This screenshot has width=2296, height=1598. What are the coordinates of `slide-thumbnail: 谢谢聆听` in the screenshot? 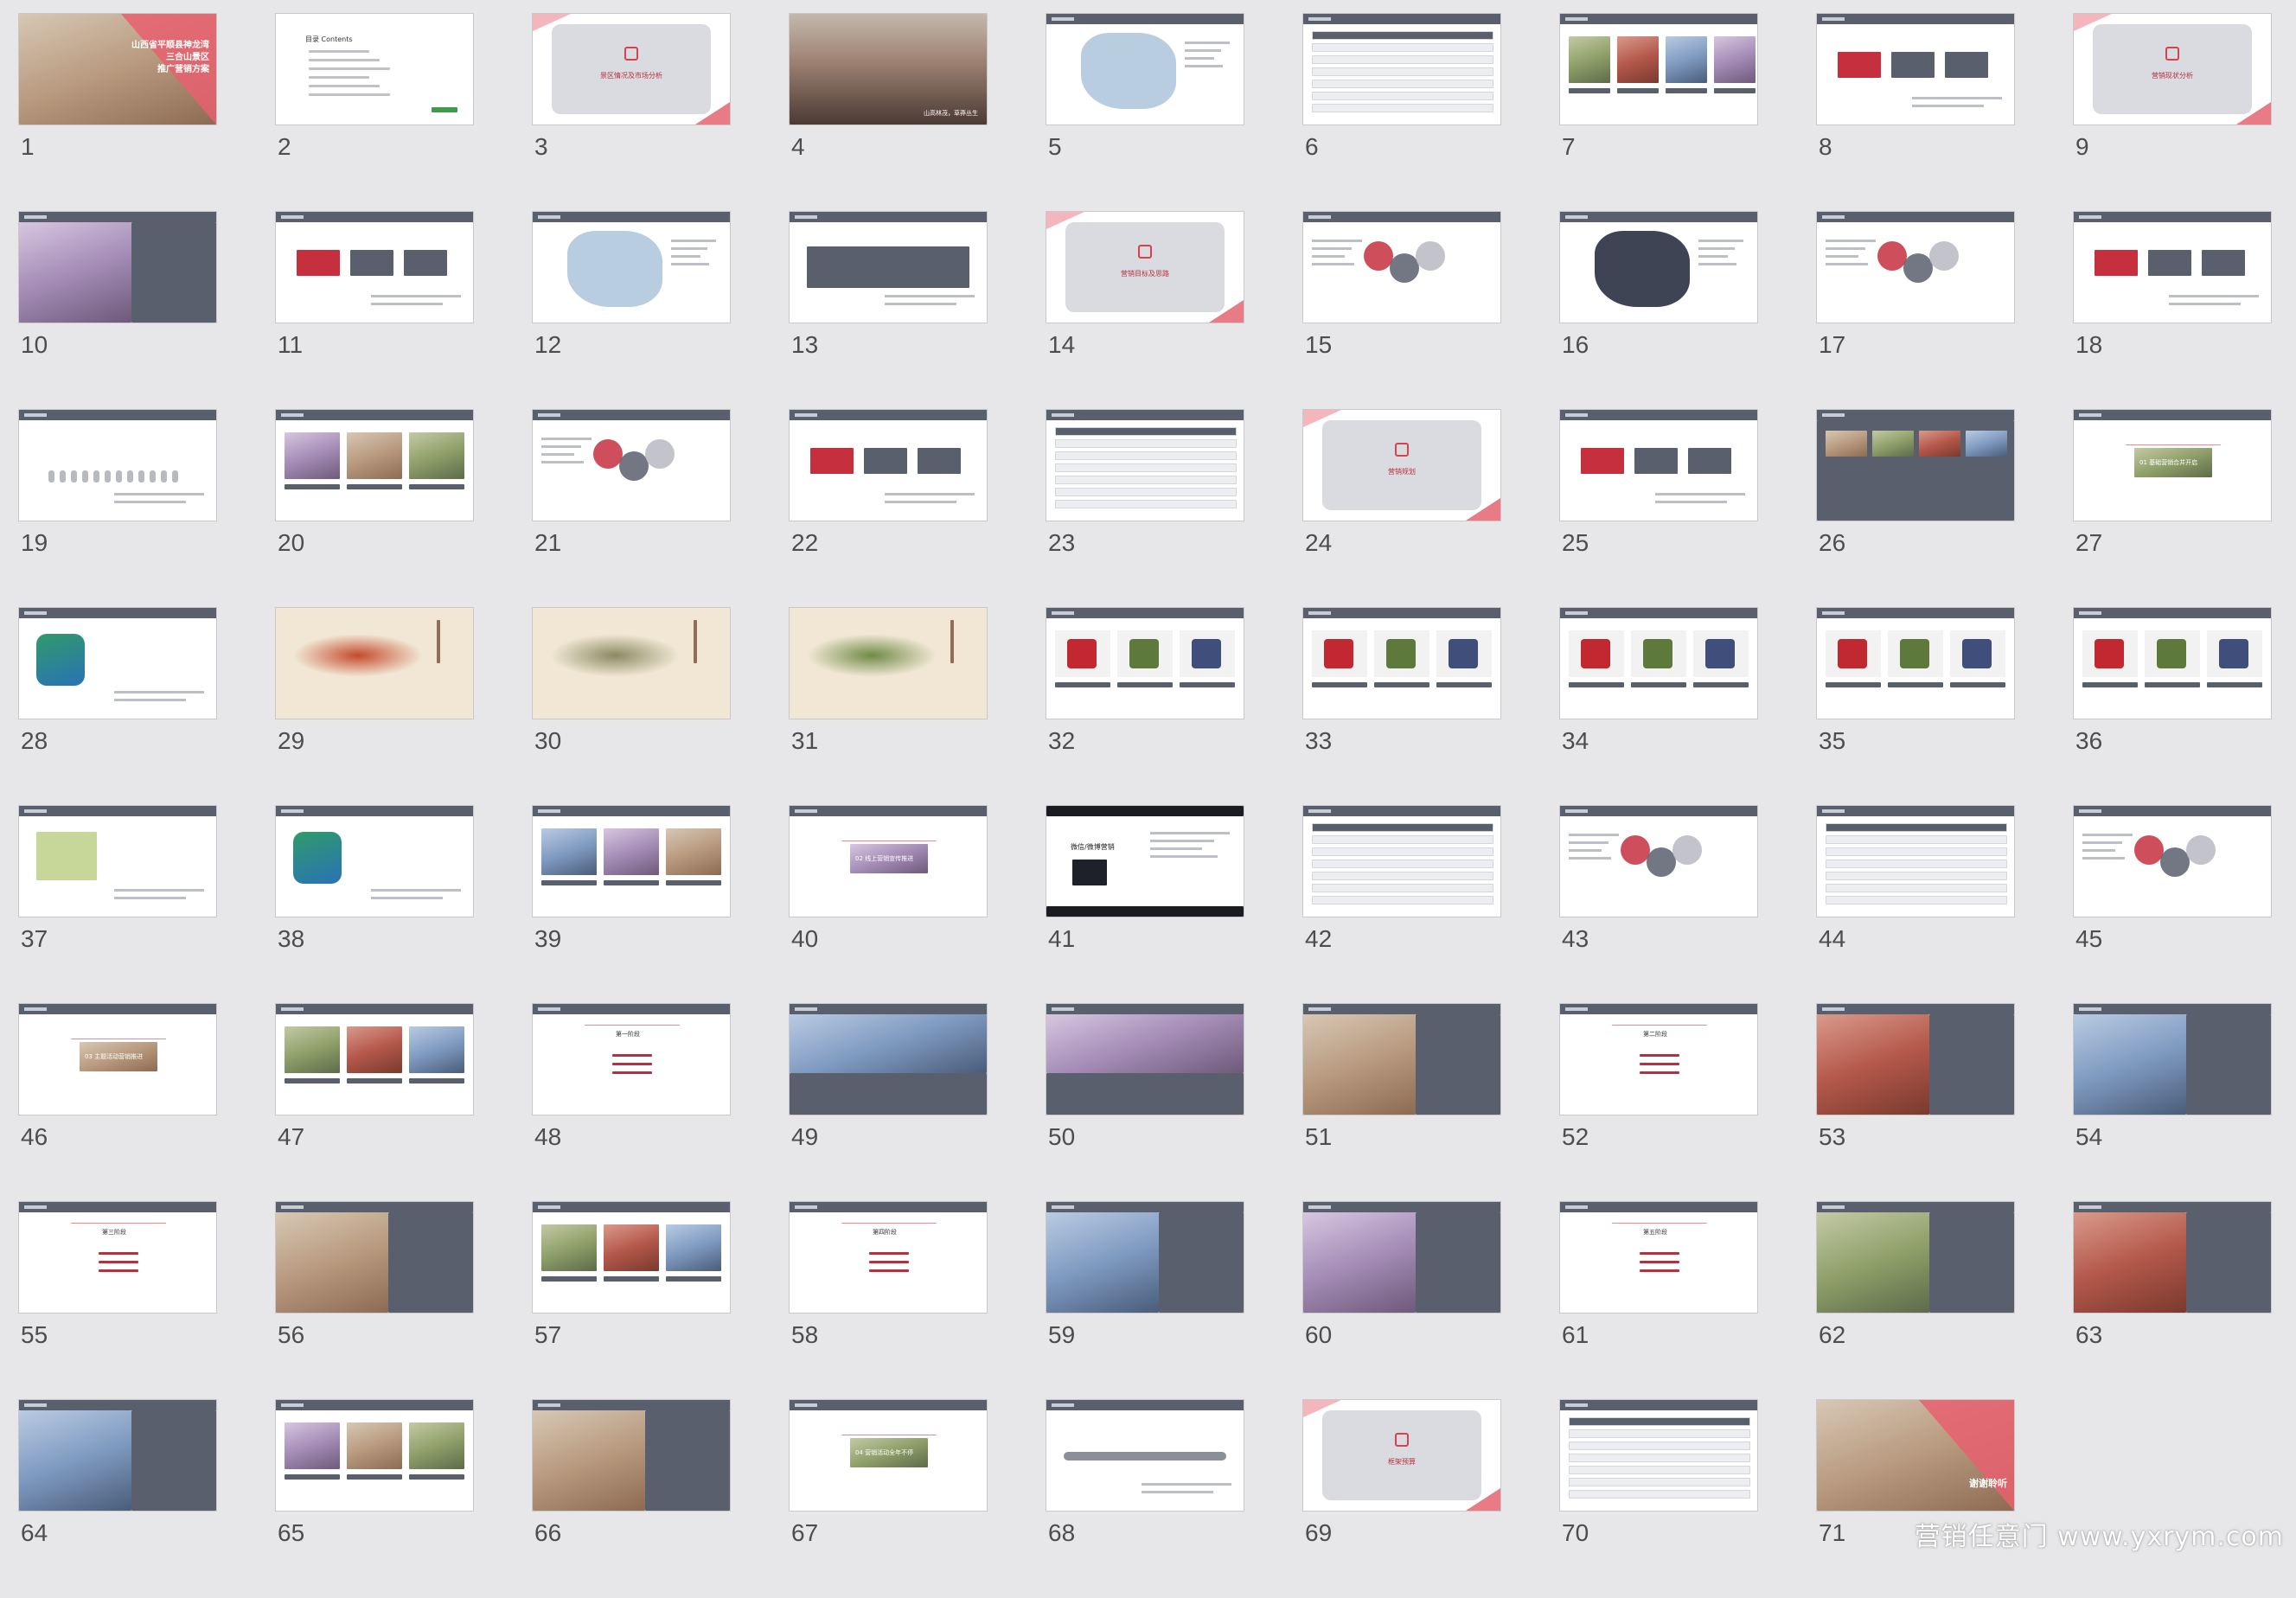 It's located at (1915, 1455).